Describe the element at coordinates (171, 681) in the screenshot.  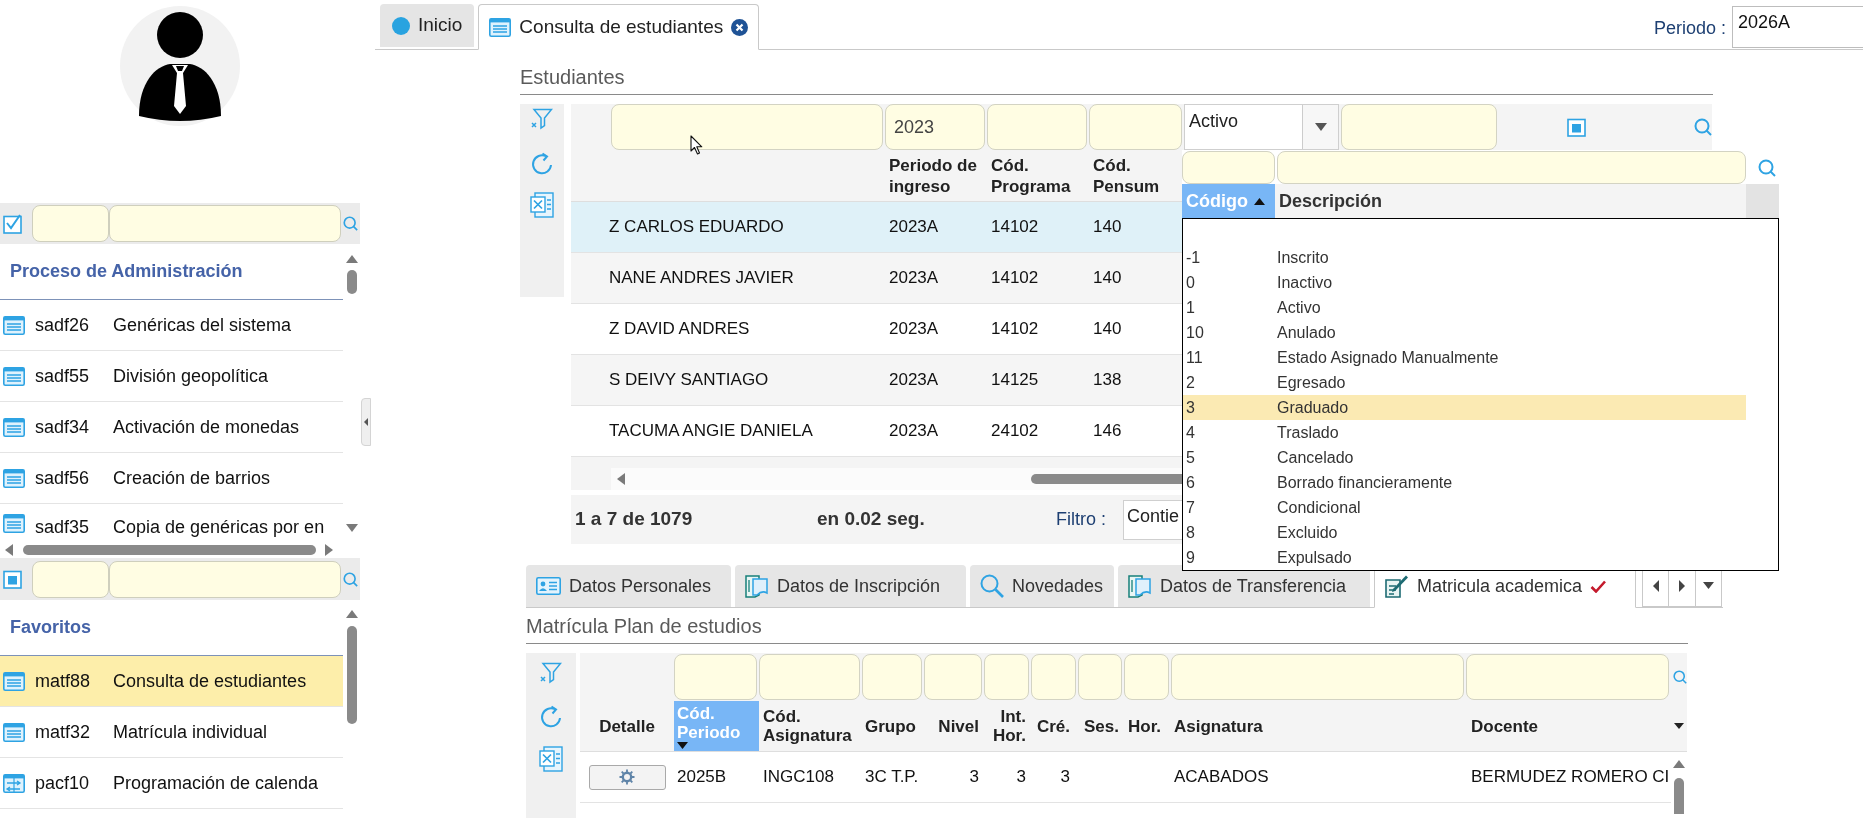
I see `menu-item: matf88 Consulta de estudiantes` at that location.